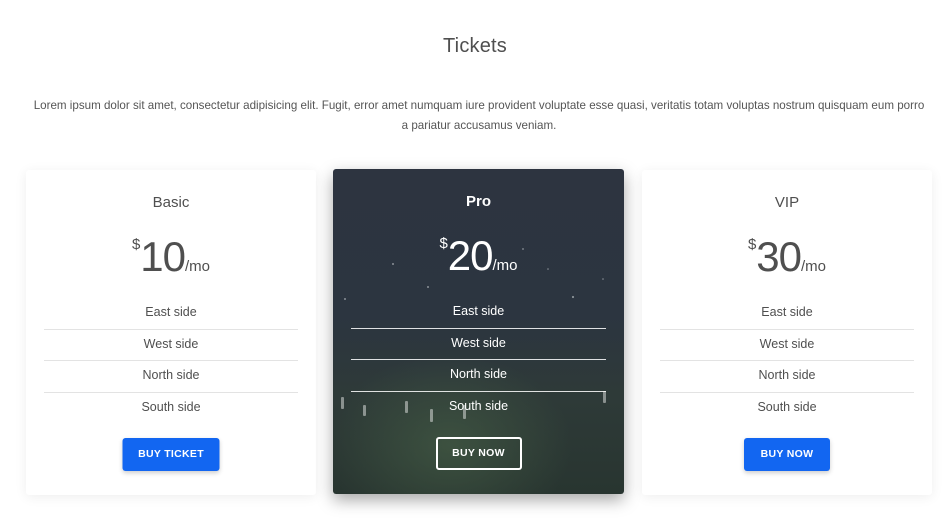 The height and width of the screenshot is (530, 950). Describe the element at coordinates (779, 256) in the screenshot. I see `price-amount: 30` at that location.